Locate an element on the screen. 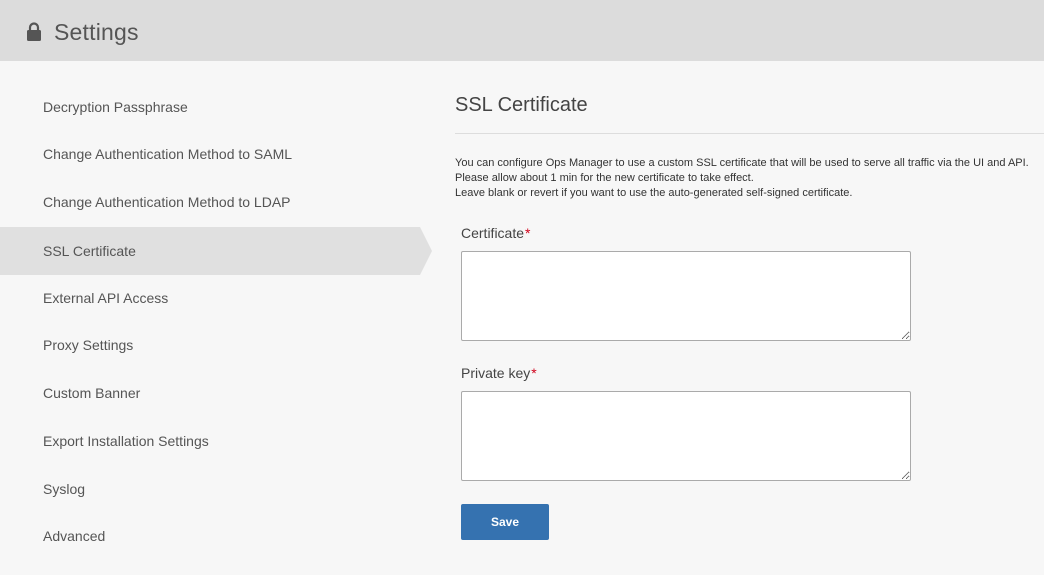  certificate-label: Certificate* is located at coordinates (495, 233).